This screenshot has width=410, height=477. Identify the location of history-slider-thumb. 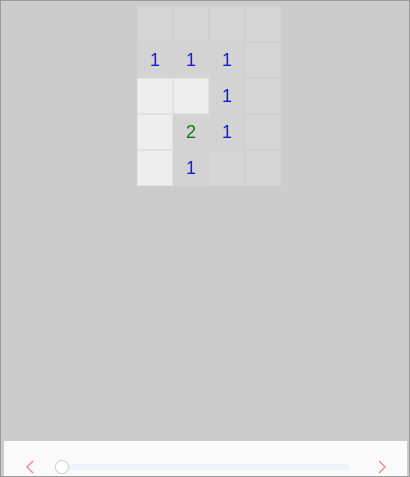
(62, 467).